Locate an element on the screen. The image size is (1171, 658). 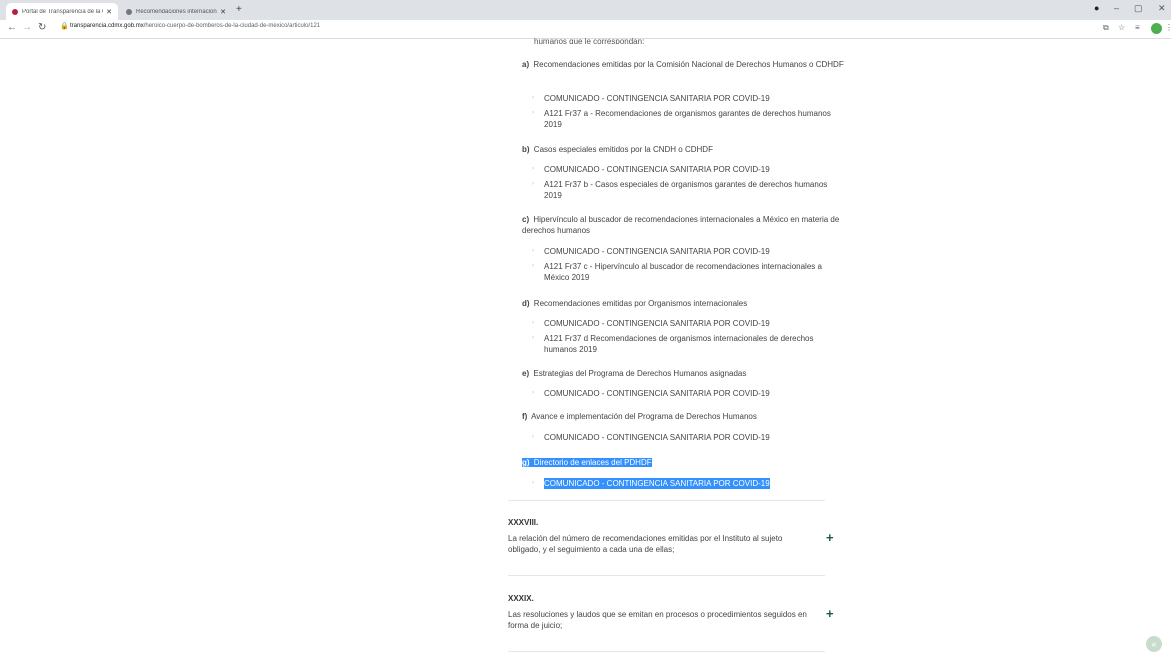
lock-icon: 🔒 is located at coordinates (64, 26).